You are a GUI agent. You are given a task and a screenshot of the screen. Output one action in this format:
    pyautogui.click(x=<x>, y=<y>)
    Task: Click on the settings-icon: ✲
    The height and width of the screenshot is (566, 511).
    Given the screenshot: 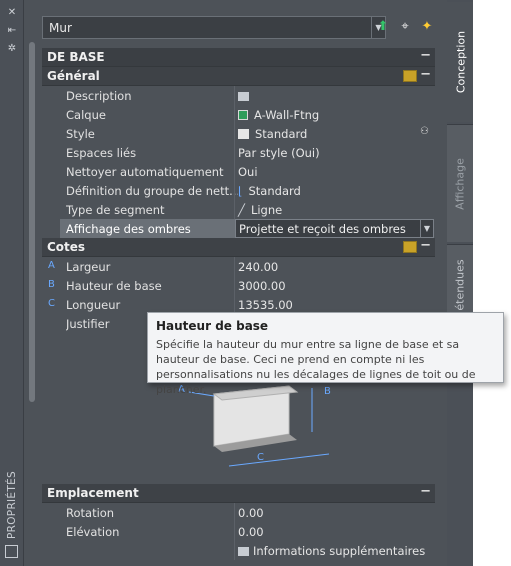 What is the action you would take?
    pyautogui.click(x=12, y=49)
    